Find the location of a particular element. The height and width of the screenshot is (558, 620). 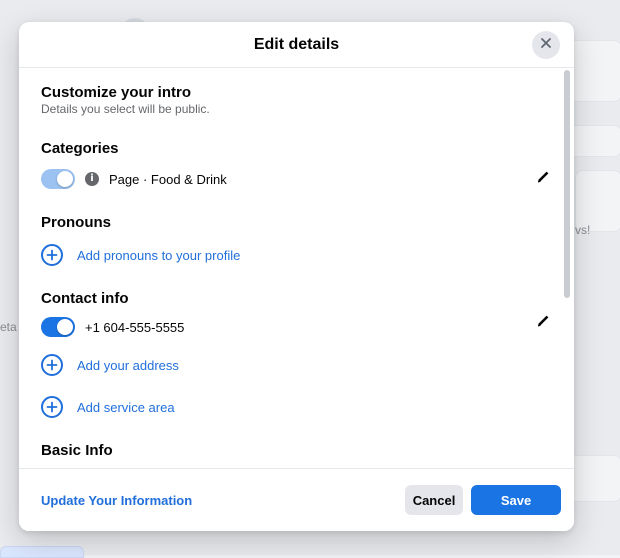

edit-categories-button is located at coordinates (543, 179).